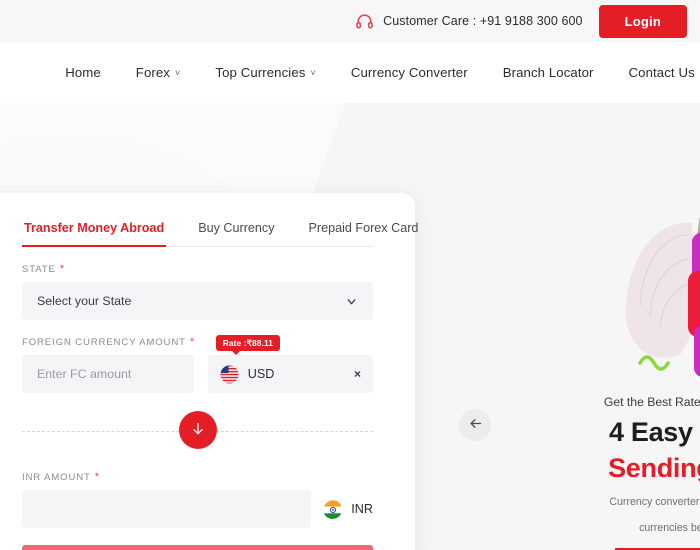 This screenshot has height=550, width=700. What do you see at coordinates (357, 374) in the screenshot?
I see `close-icon: ×` at bounding box center [357, 374].